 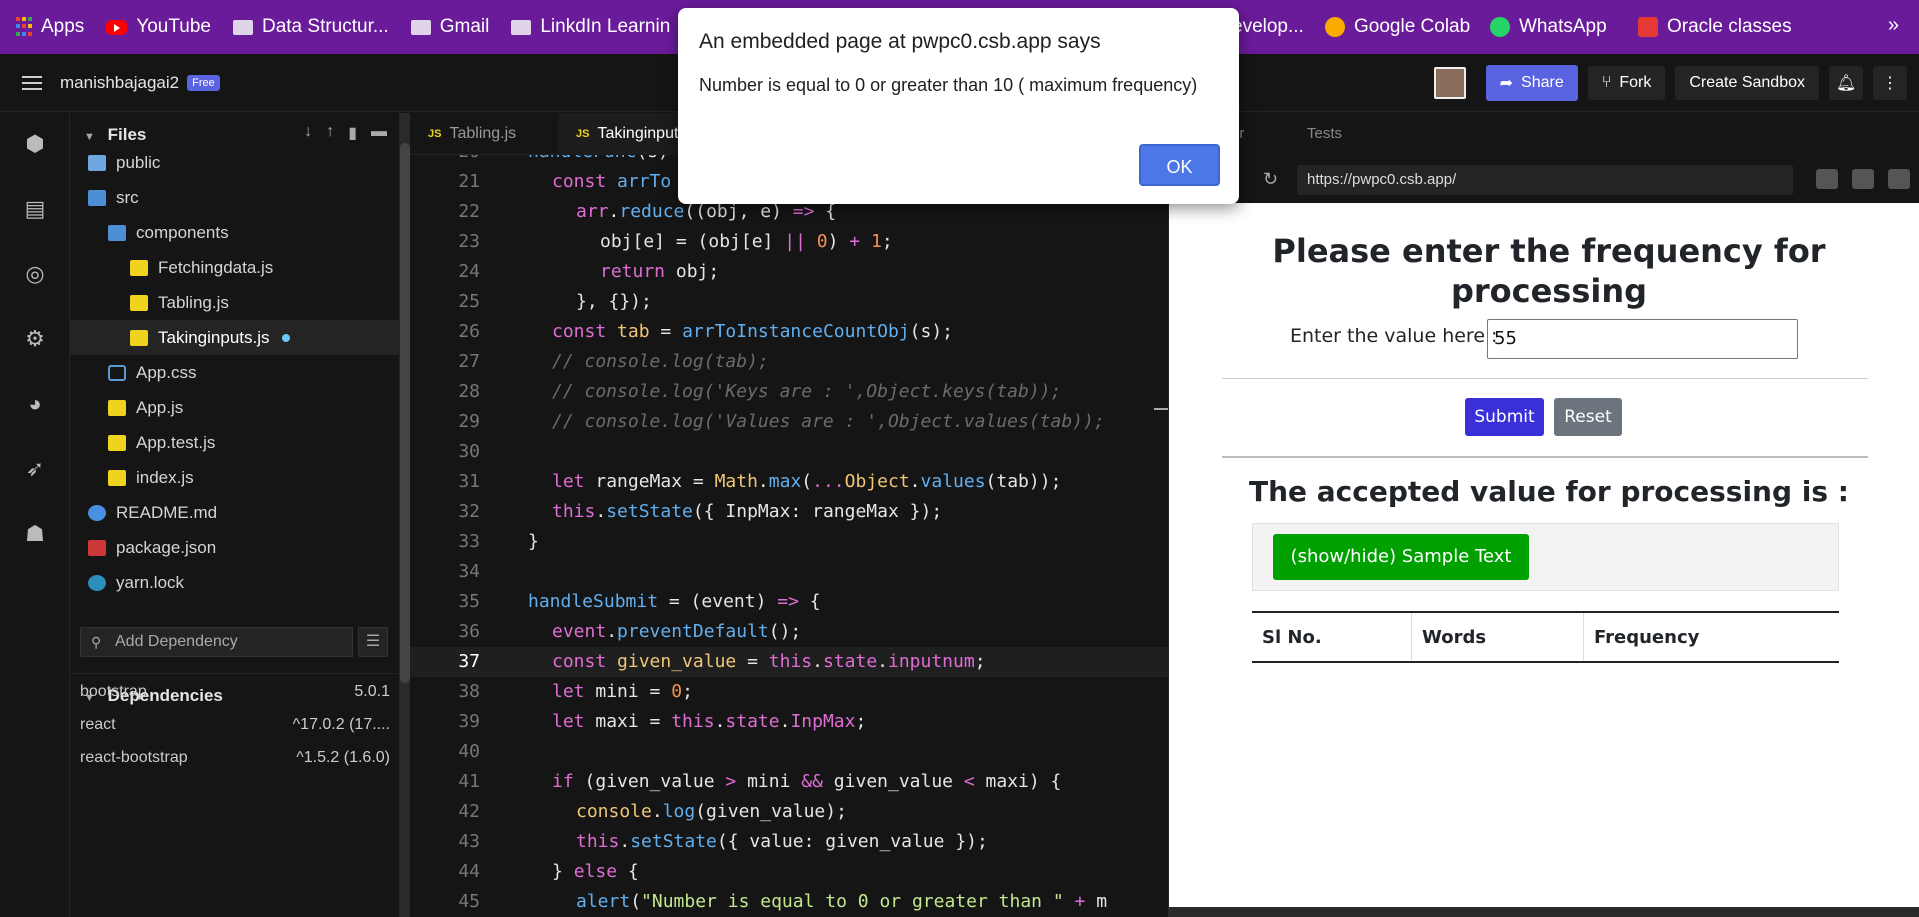 I want to click on tree-item-app-css: App.css, so click(x=235, y=372).